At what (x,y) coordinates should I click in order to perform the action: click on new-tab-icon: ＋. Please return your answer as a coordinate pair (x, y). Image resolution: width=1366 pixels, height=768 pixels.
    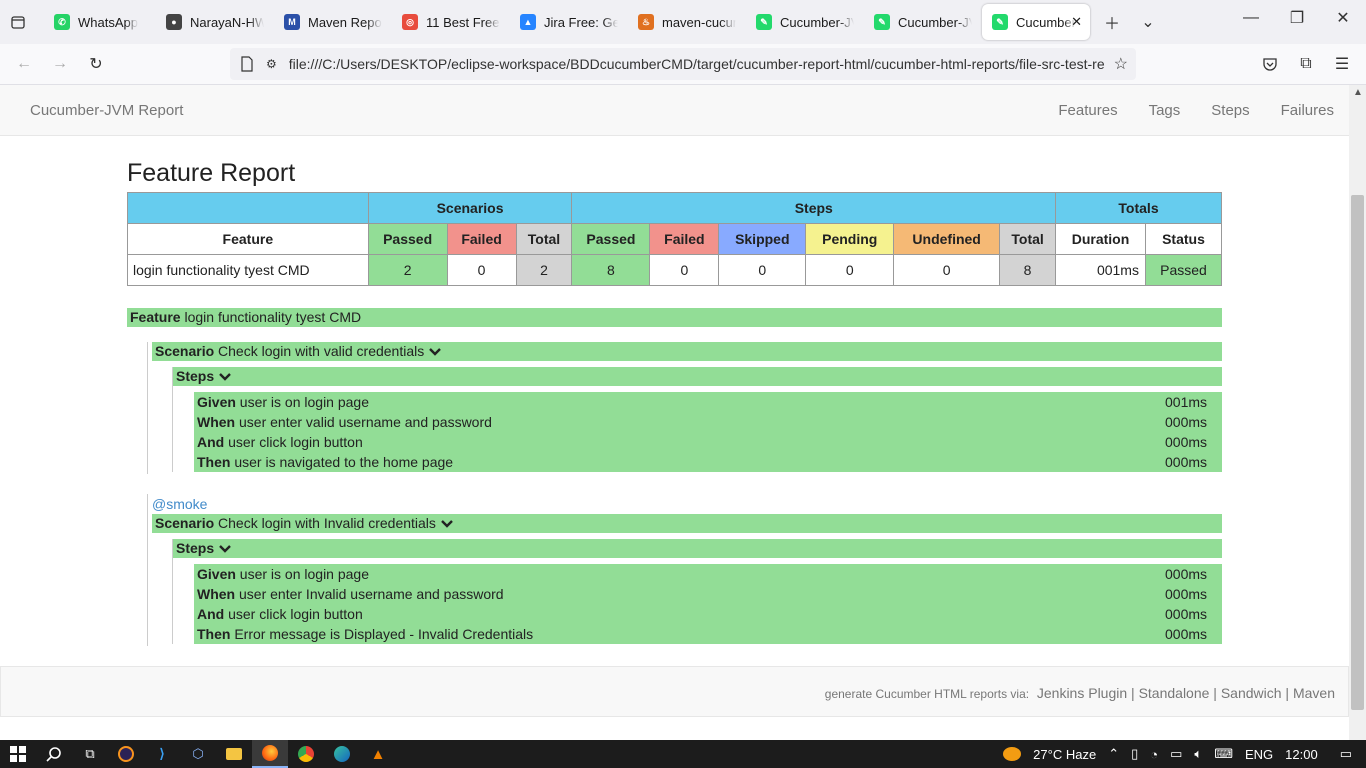
    Looking at the image, I should click on (1112, 22).